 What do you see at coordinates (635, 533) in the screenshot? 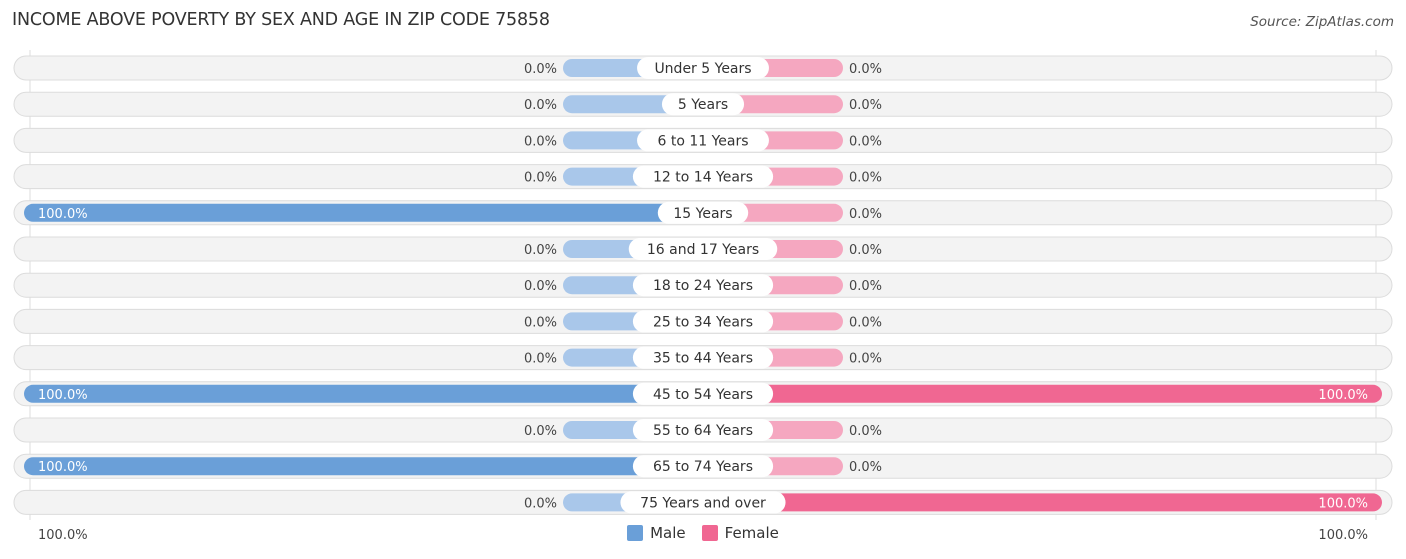
I see `legend-swatch-male` at bounding box center [635, 533].